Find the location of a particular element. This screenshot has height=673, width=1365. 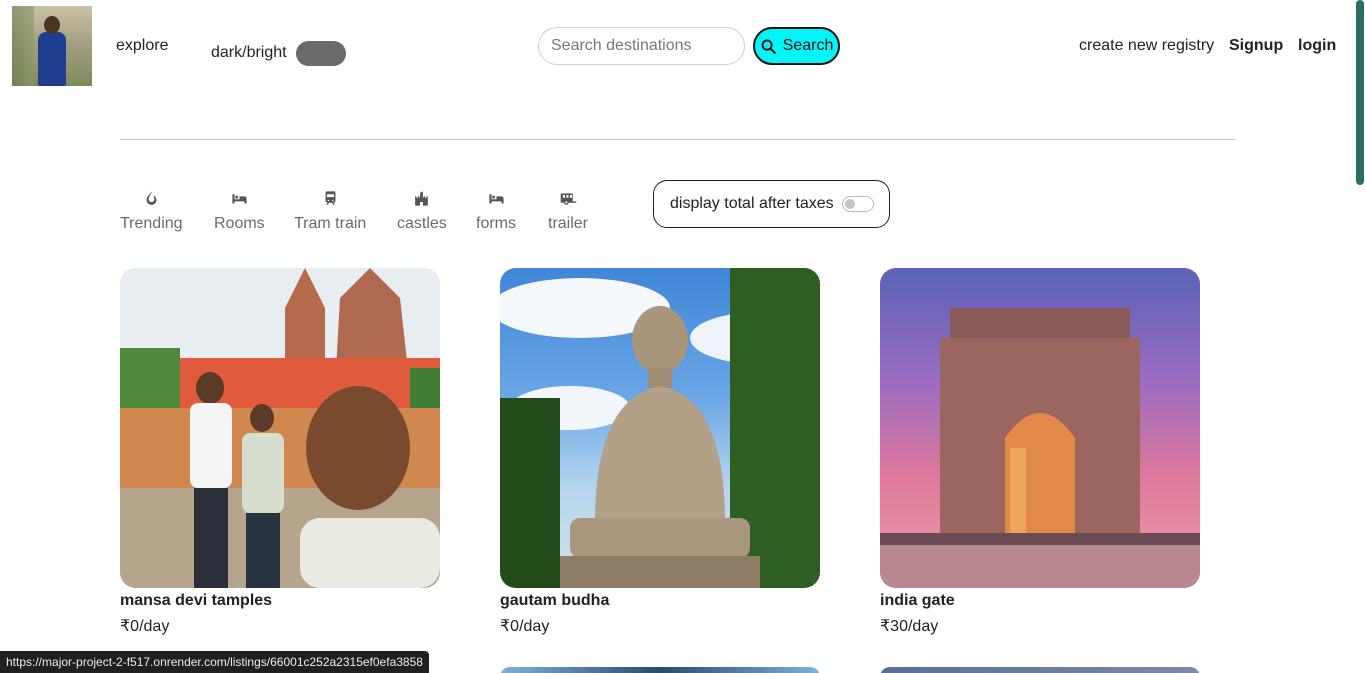

search-button: Search is located at coordinates (796, 46).